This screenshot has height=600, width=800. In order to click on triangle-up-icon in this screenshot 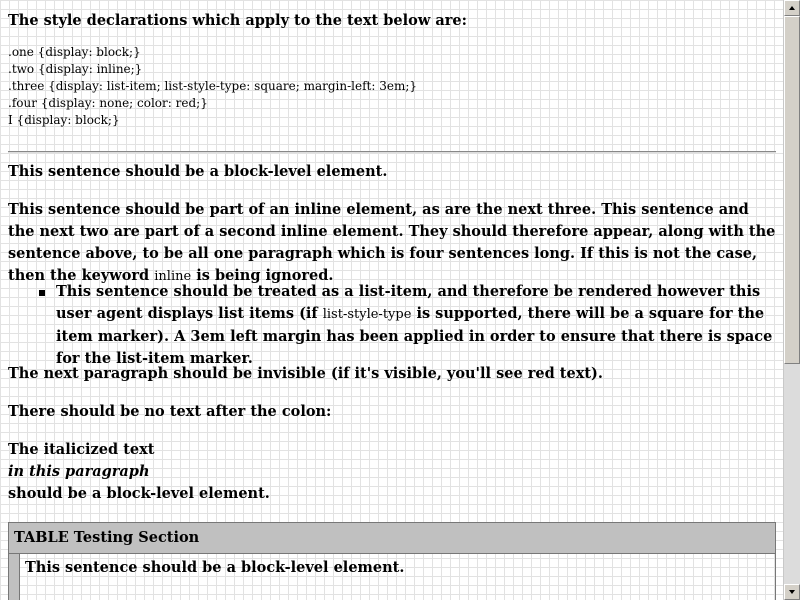, I will do `click(792, 8)`.